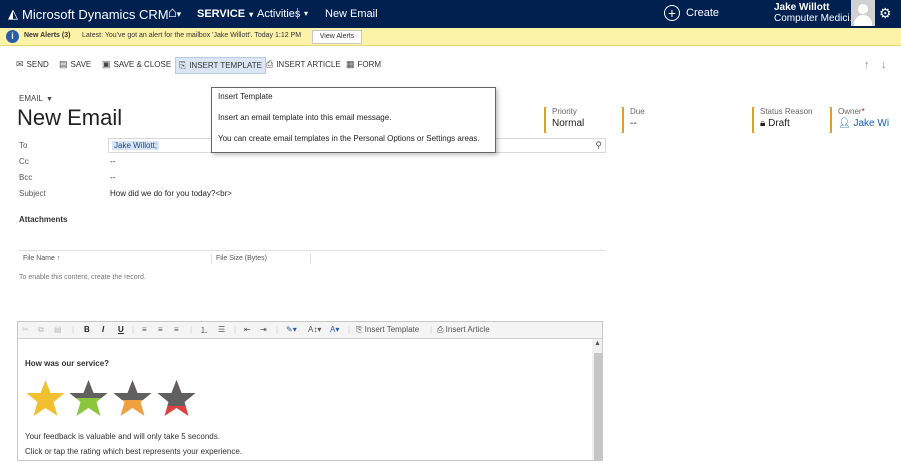 This screenshot has width=901, height=469. Describe the element at coordinates (633, 123) in the screenshot. I see `due-value: --` at that location.